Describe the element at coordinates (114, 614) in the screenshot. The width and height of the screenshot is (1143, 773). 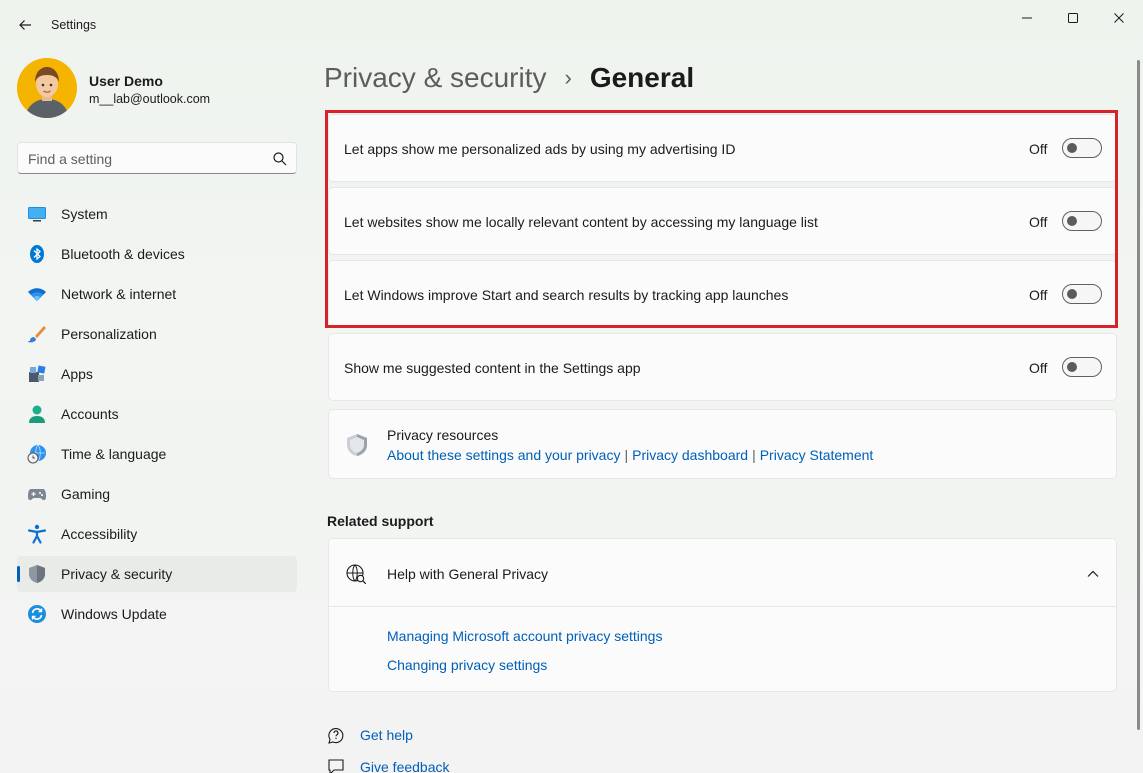
I see `sidebar-item-label: Windows Update` at that location.